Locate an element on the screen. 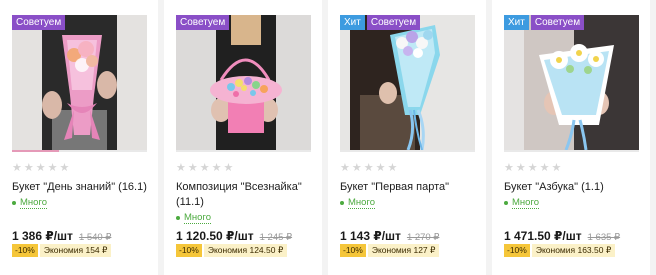 This screenshot has height=275, width=656. gallery-progress-fill is located at coordinates (36, 151).